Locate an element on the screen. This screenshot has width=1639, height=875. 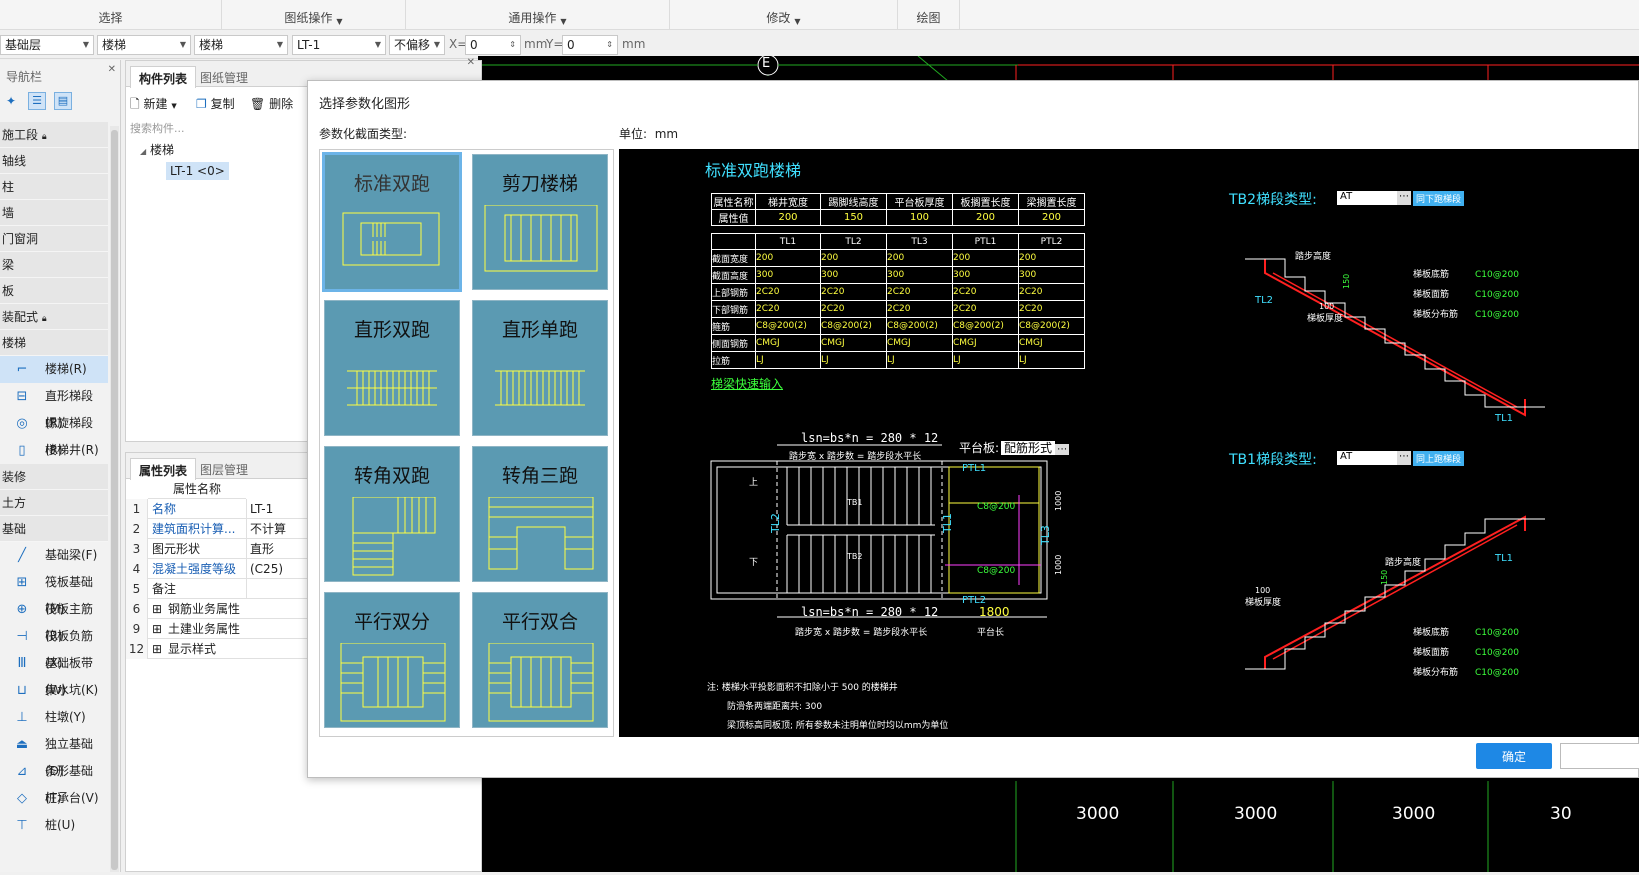
shape-card-parallel-split: 平行双分 is located at coordinates (392, 660).